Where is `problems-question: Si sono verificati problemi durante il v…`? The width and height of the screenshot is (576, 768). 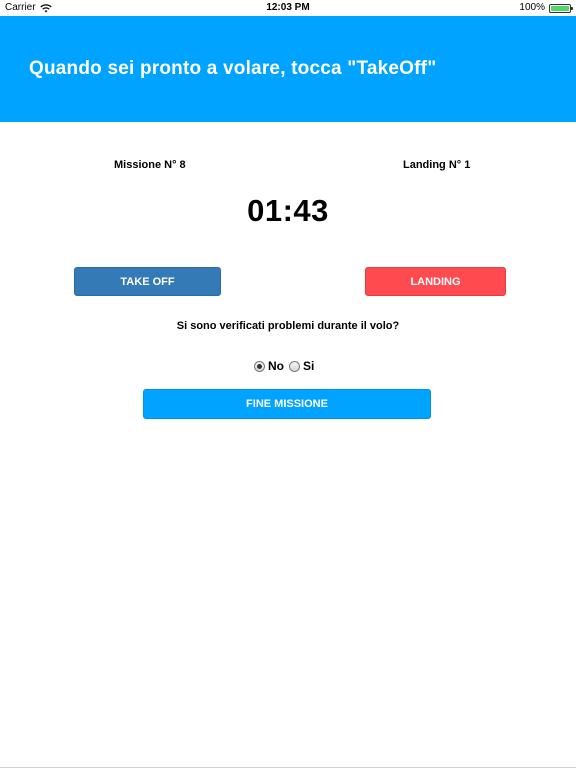
problems-question: Si sono verificati problemi durante il v… is located at coordinates (288, 326).